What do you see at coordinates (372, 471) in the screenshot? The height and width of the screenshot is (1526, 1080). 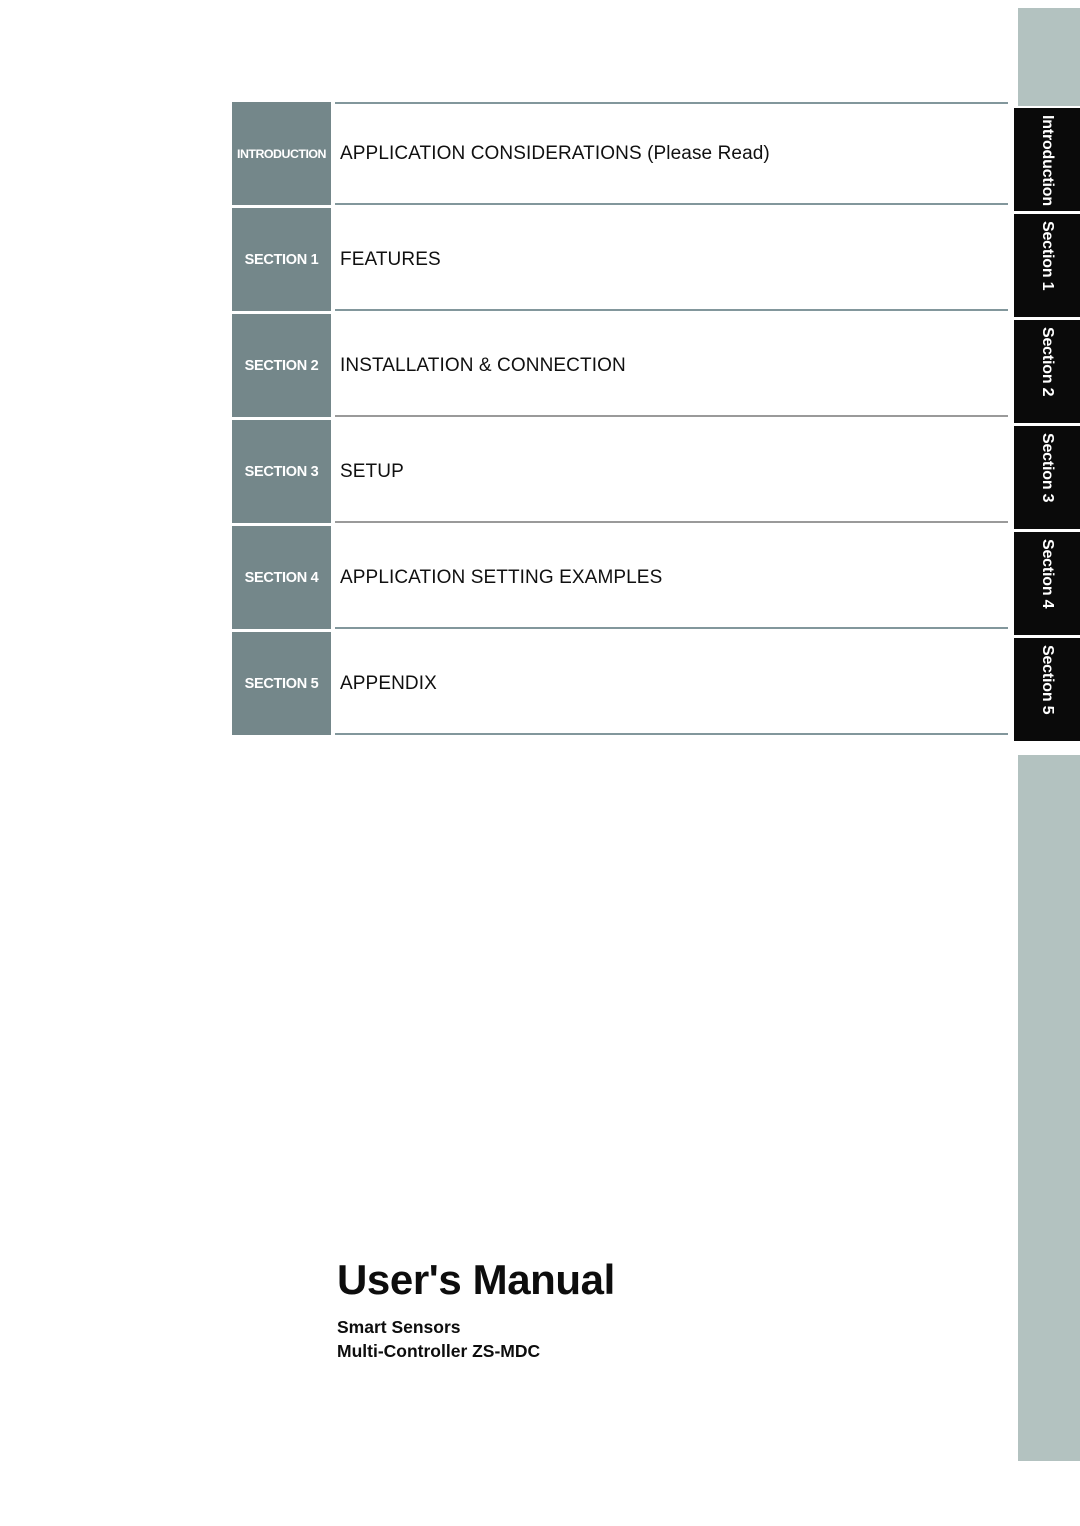 I see `toc-title: SETUP` at bounding box center [372, 471].